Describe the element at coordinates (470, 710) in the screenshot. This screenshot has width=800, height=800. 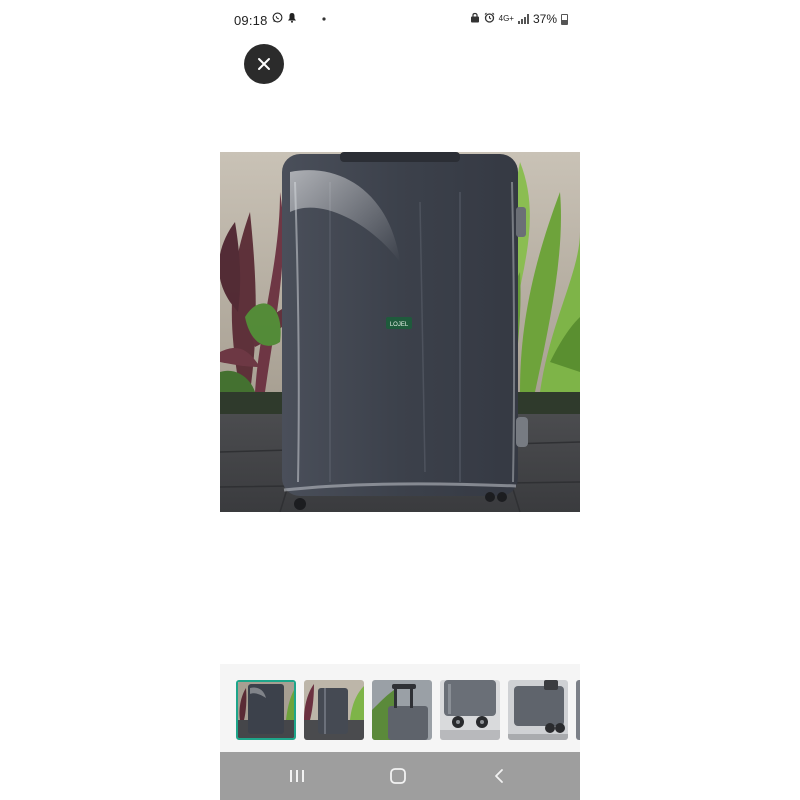
I see `thumb-suitcase-wheels` at that location.